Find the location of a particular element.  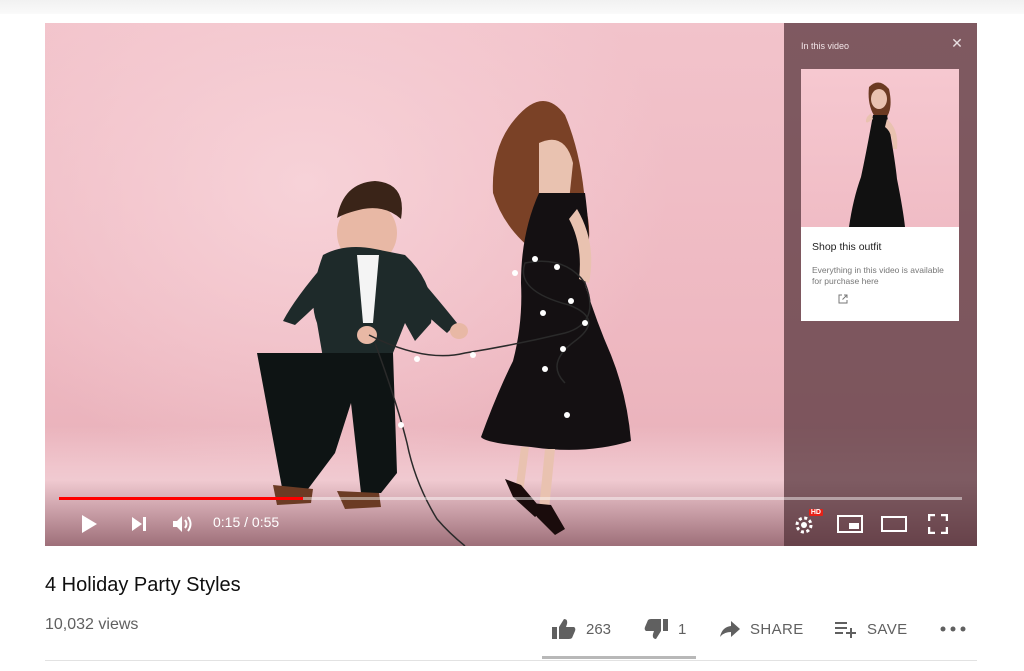

more-actions-button is located at coordinates (953, 629).